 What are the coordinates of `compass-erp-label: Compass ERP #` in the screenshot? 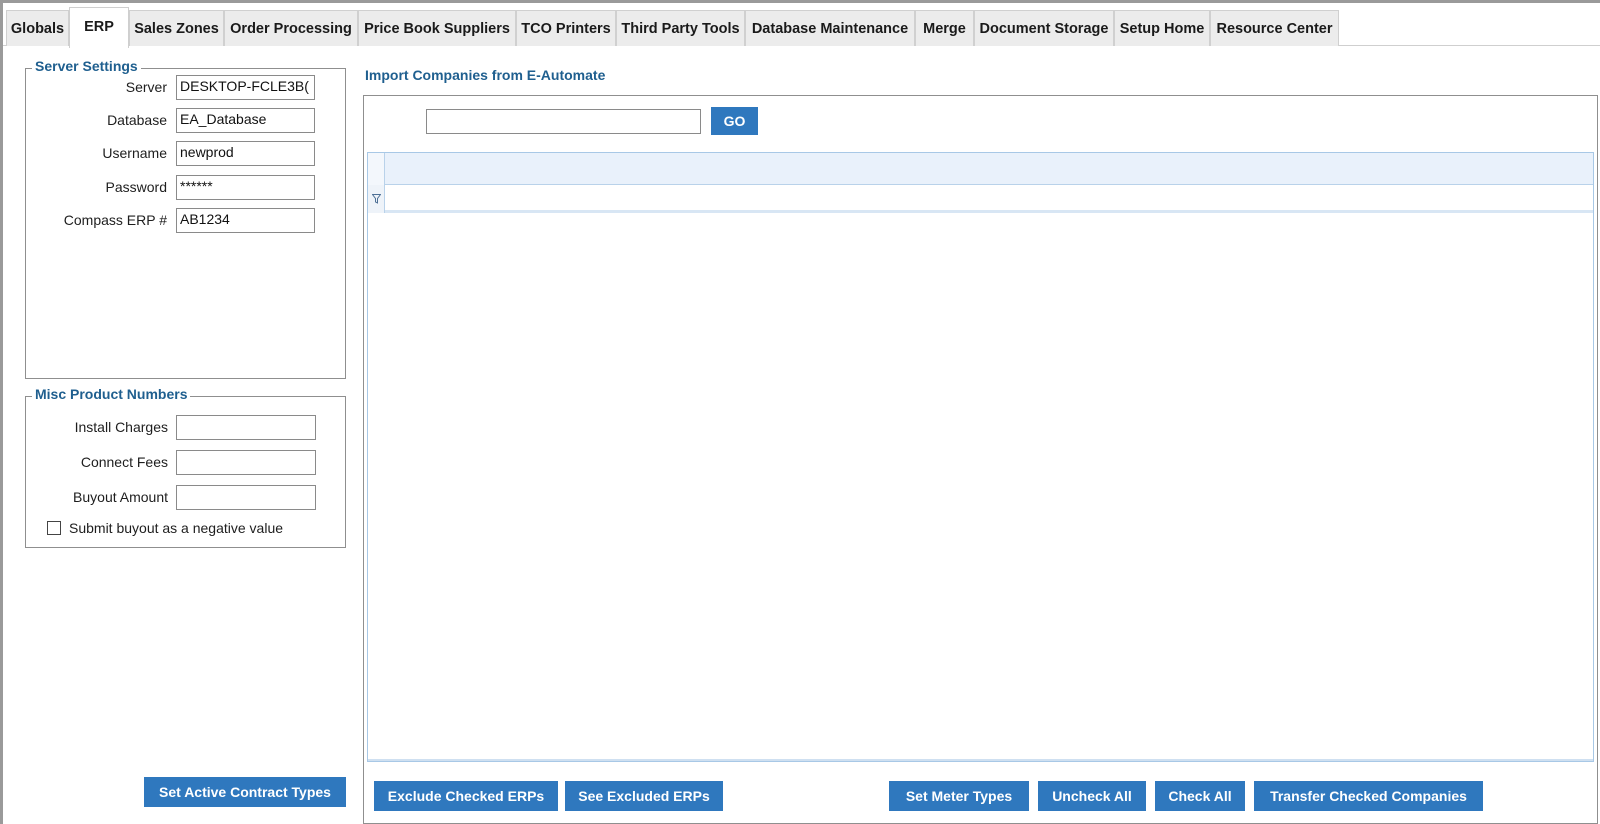 It's located at (115, 220).